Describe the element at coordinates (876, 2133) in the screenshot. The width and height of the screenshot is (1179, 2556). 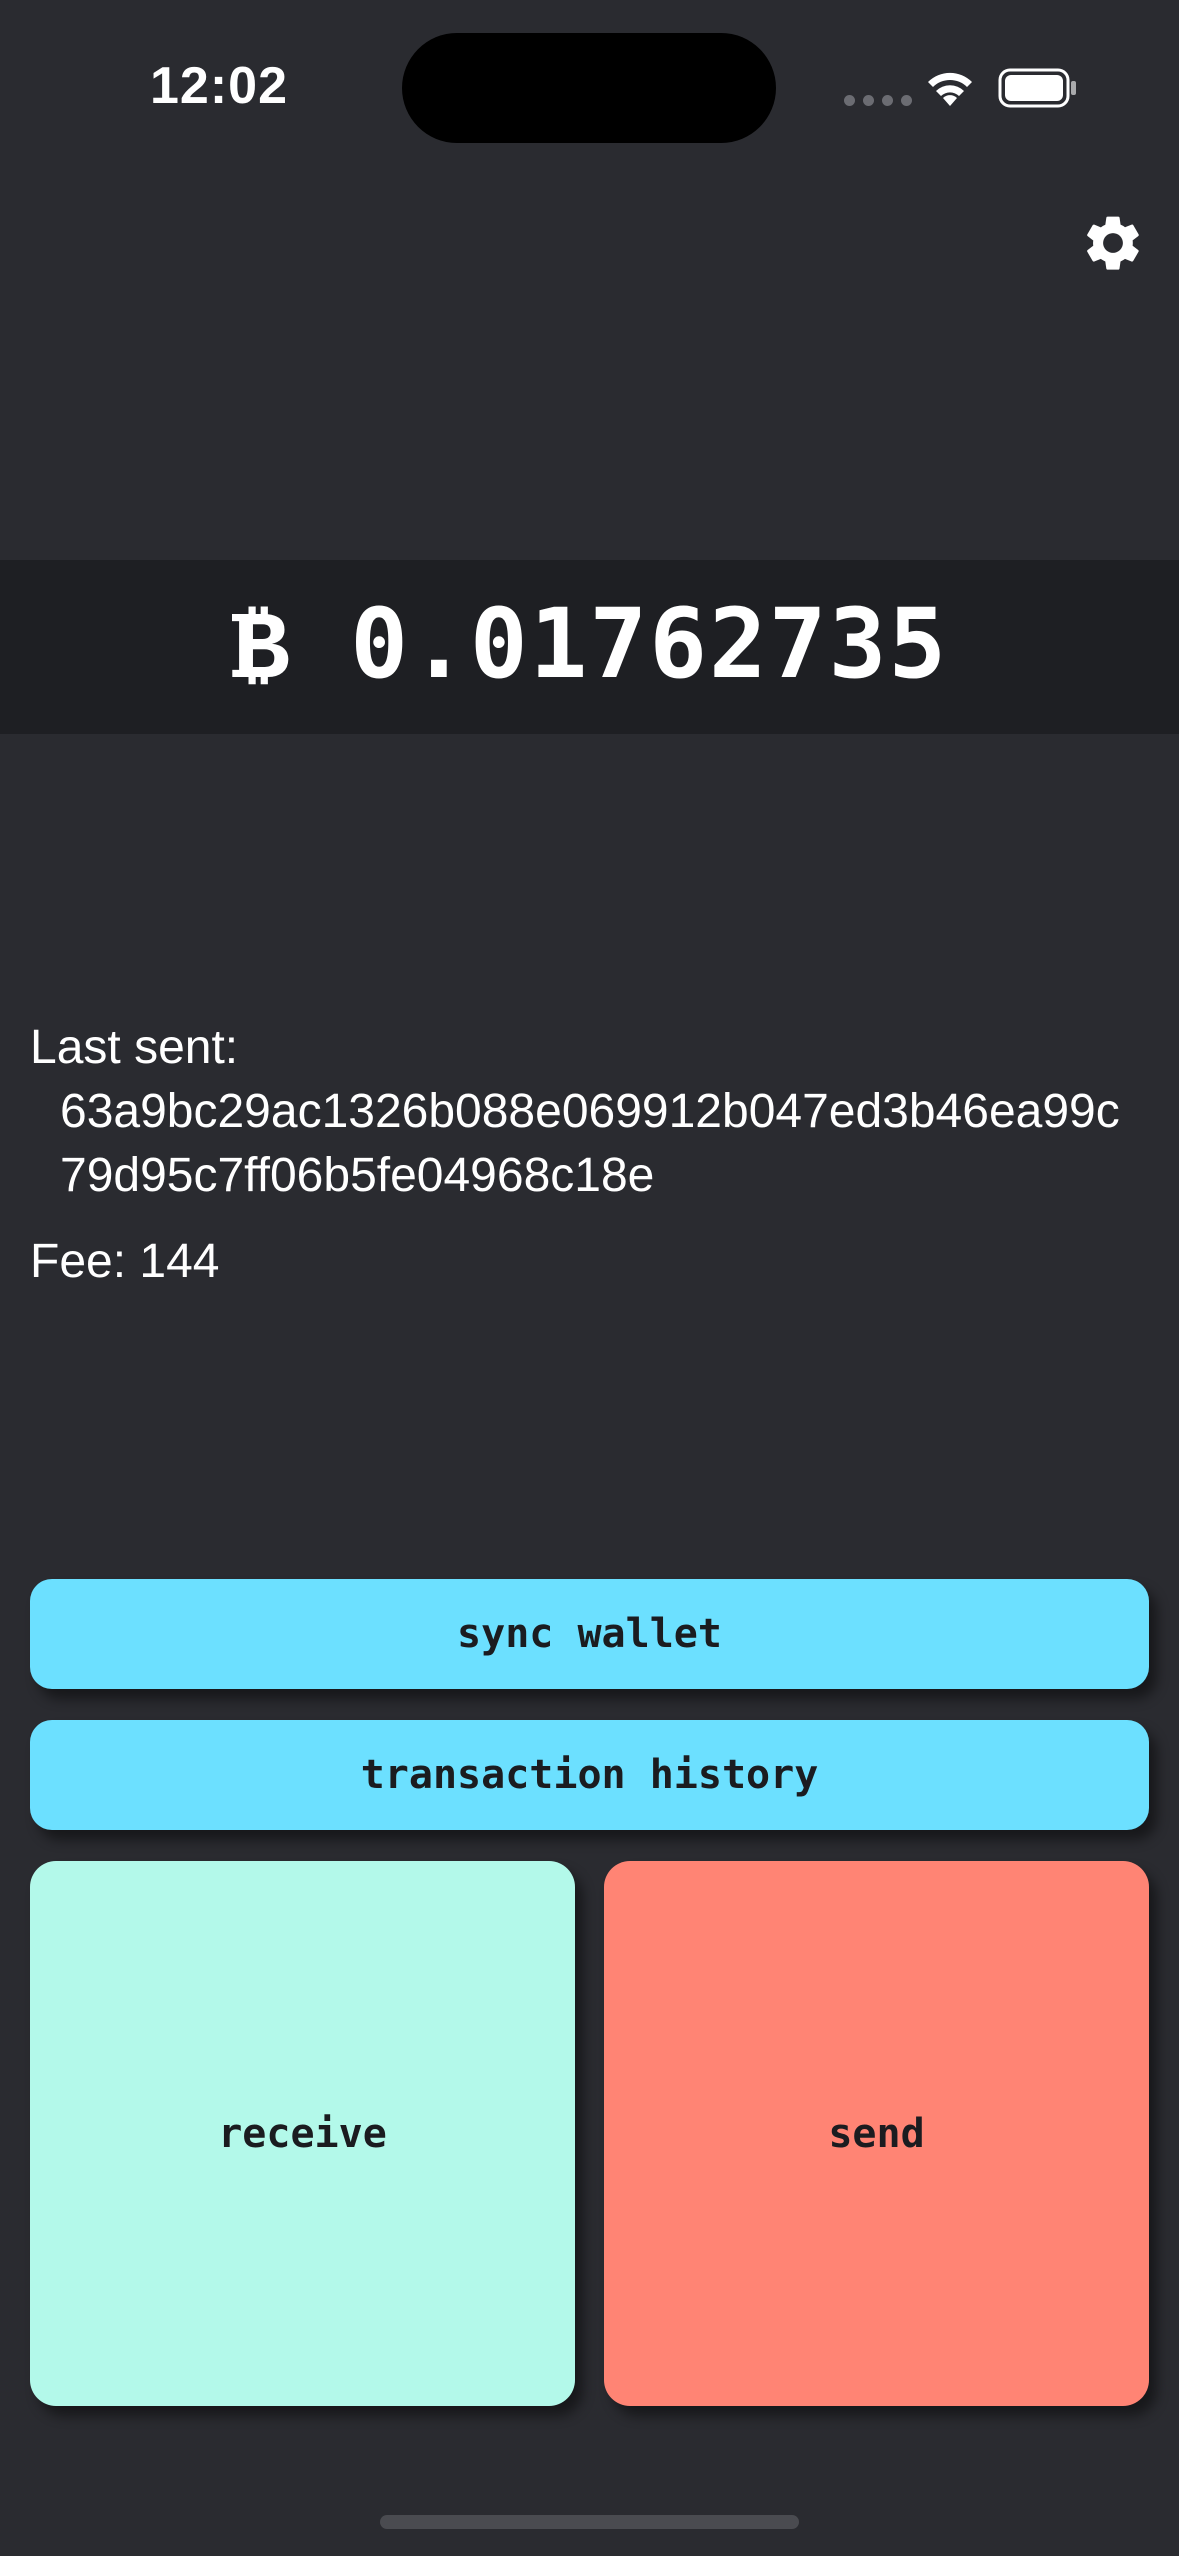
I see `send-button: send` at that location.